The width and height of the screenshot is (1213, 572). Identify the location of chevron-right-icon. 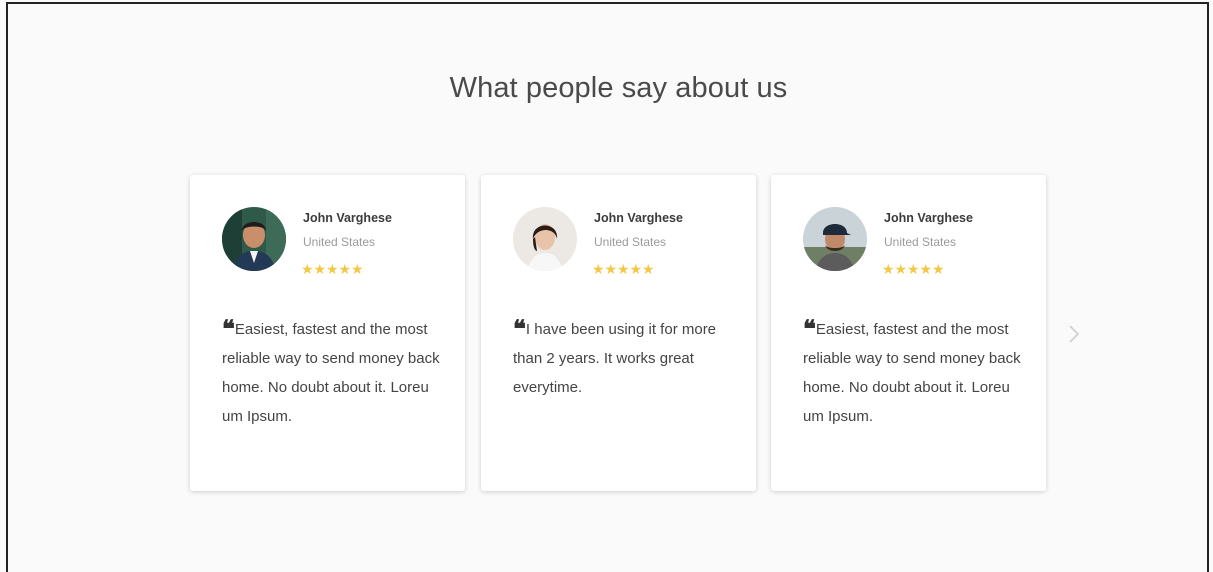
(1075, 334).